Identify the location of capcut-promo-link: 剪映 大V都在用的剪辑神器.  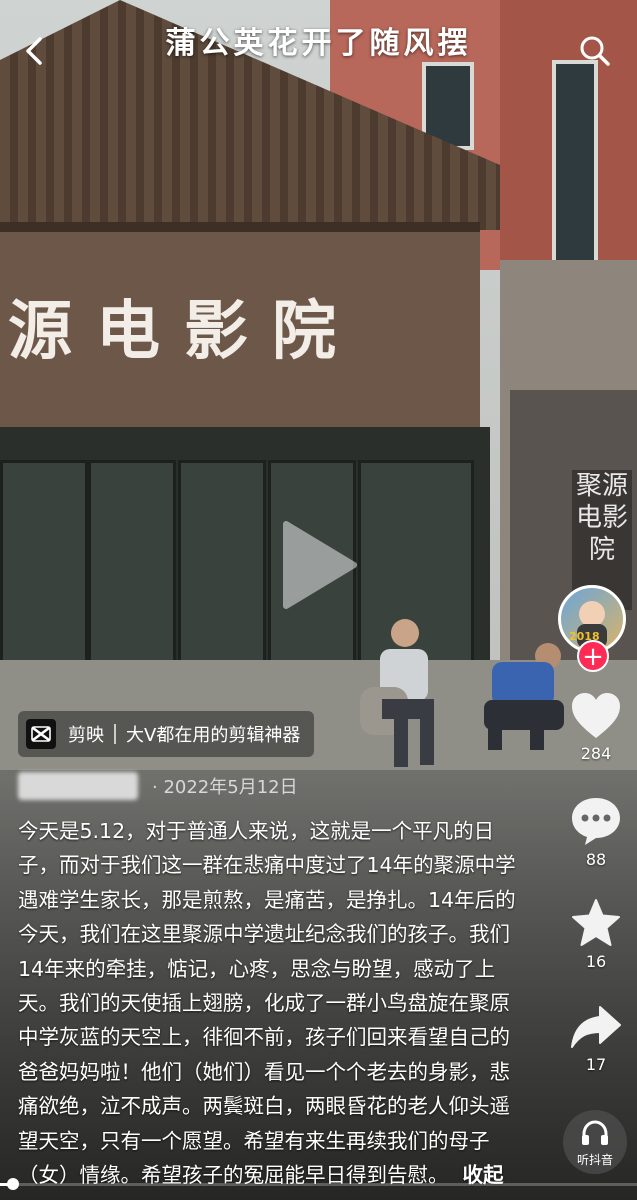
(166, 734).